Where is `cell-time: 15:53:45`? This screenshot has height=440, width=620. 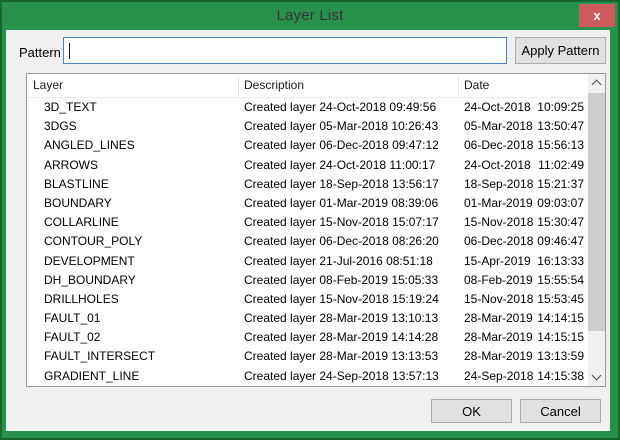 cell-time: 15:53:45 is located at coordinates (560, 298).